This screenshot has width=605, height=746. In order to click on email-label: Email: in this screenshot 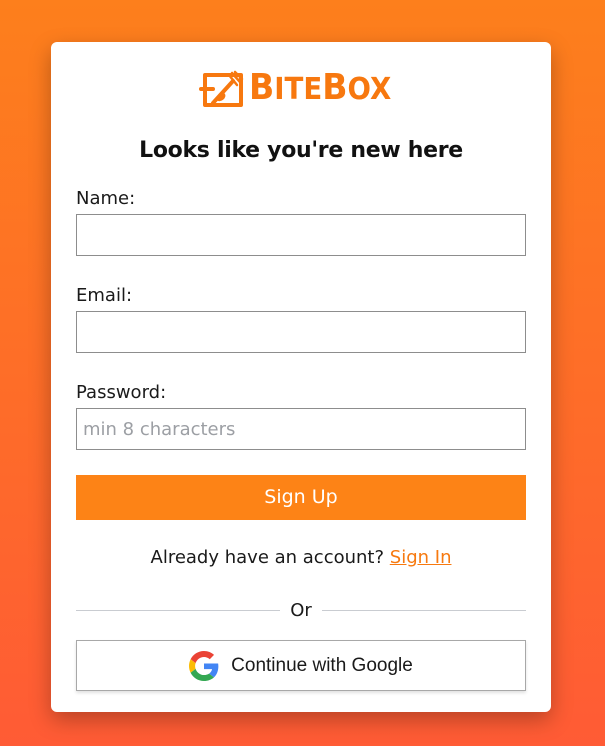, I will do `click(104, 295)`.